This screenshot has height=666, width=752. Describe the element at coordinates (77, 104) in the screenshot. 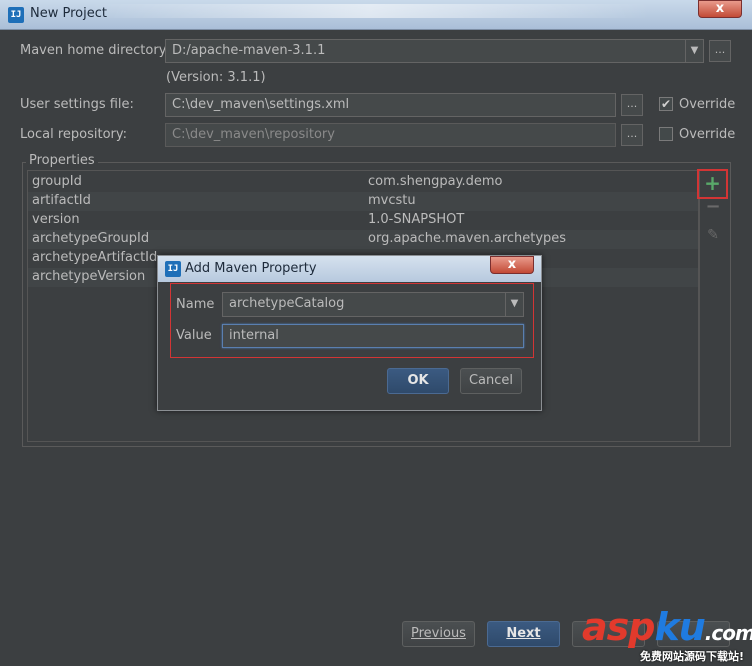

I see `user-settings-label: User settings file:` at that location.